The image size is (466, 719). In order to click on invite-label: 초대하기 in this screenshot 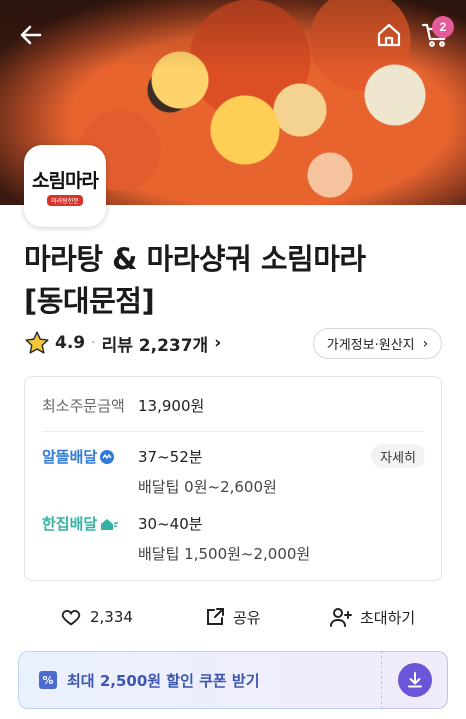, I will do `click(388, 617)`.